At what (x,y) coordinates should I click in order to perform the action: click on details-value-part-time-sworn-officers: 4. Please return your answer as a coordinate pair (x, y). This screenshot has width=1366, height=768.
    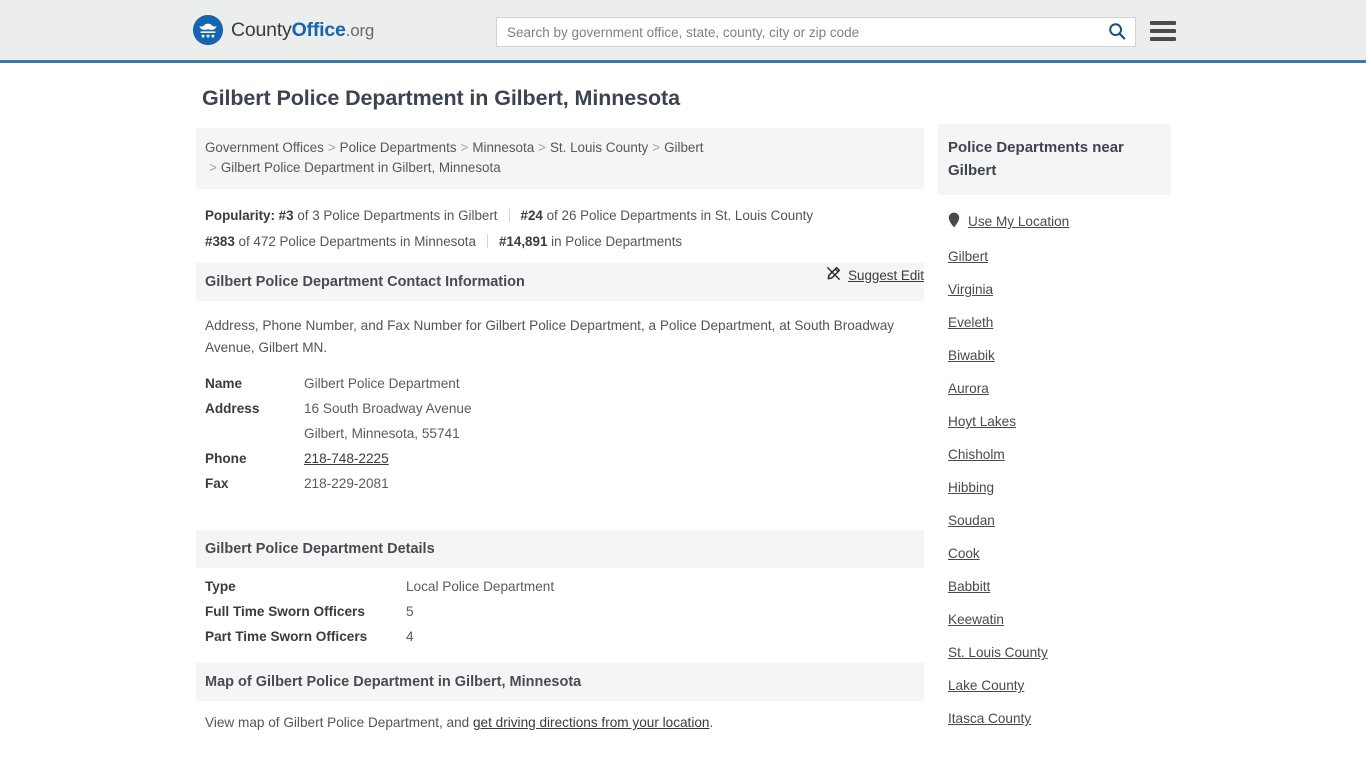
    Looking at the image, I should click on (410, 636).